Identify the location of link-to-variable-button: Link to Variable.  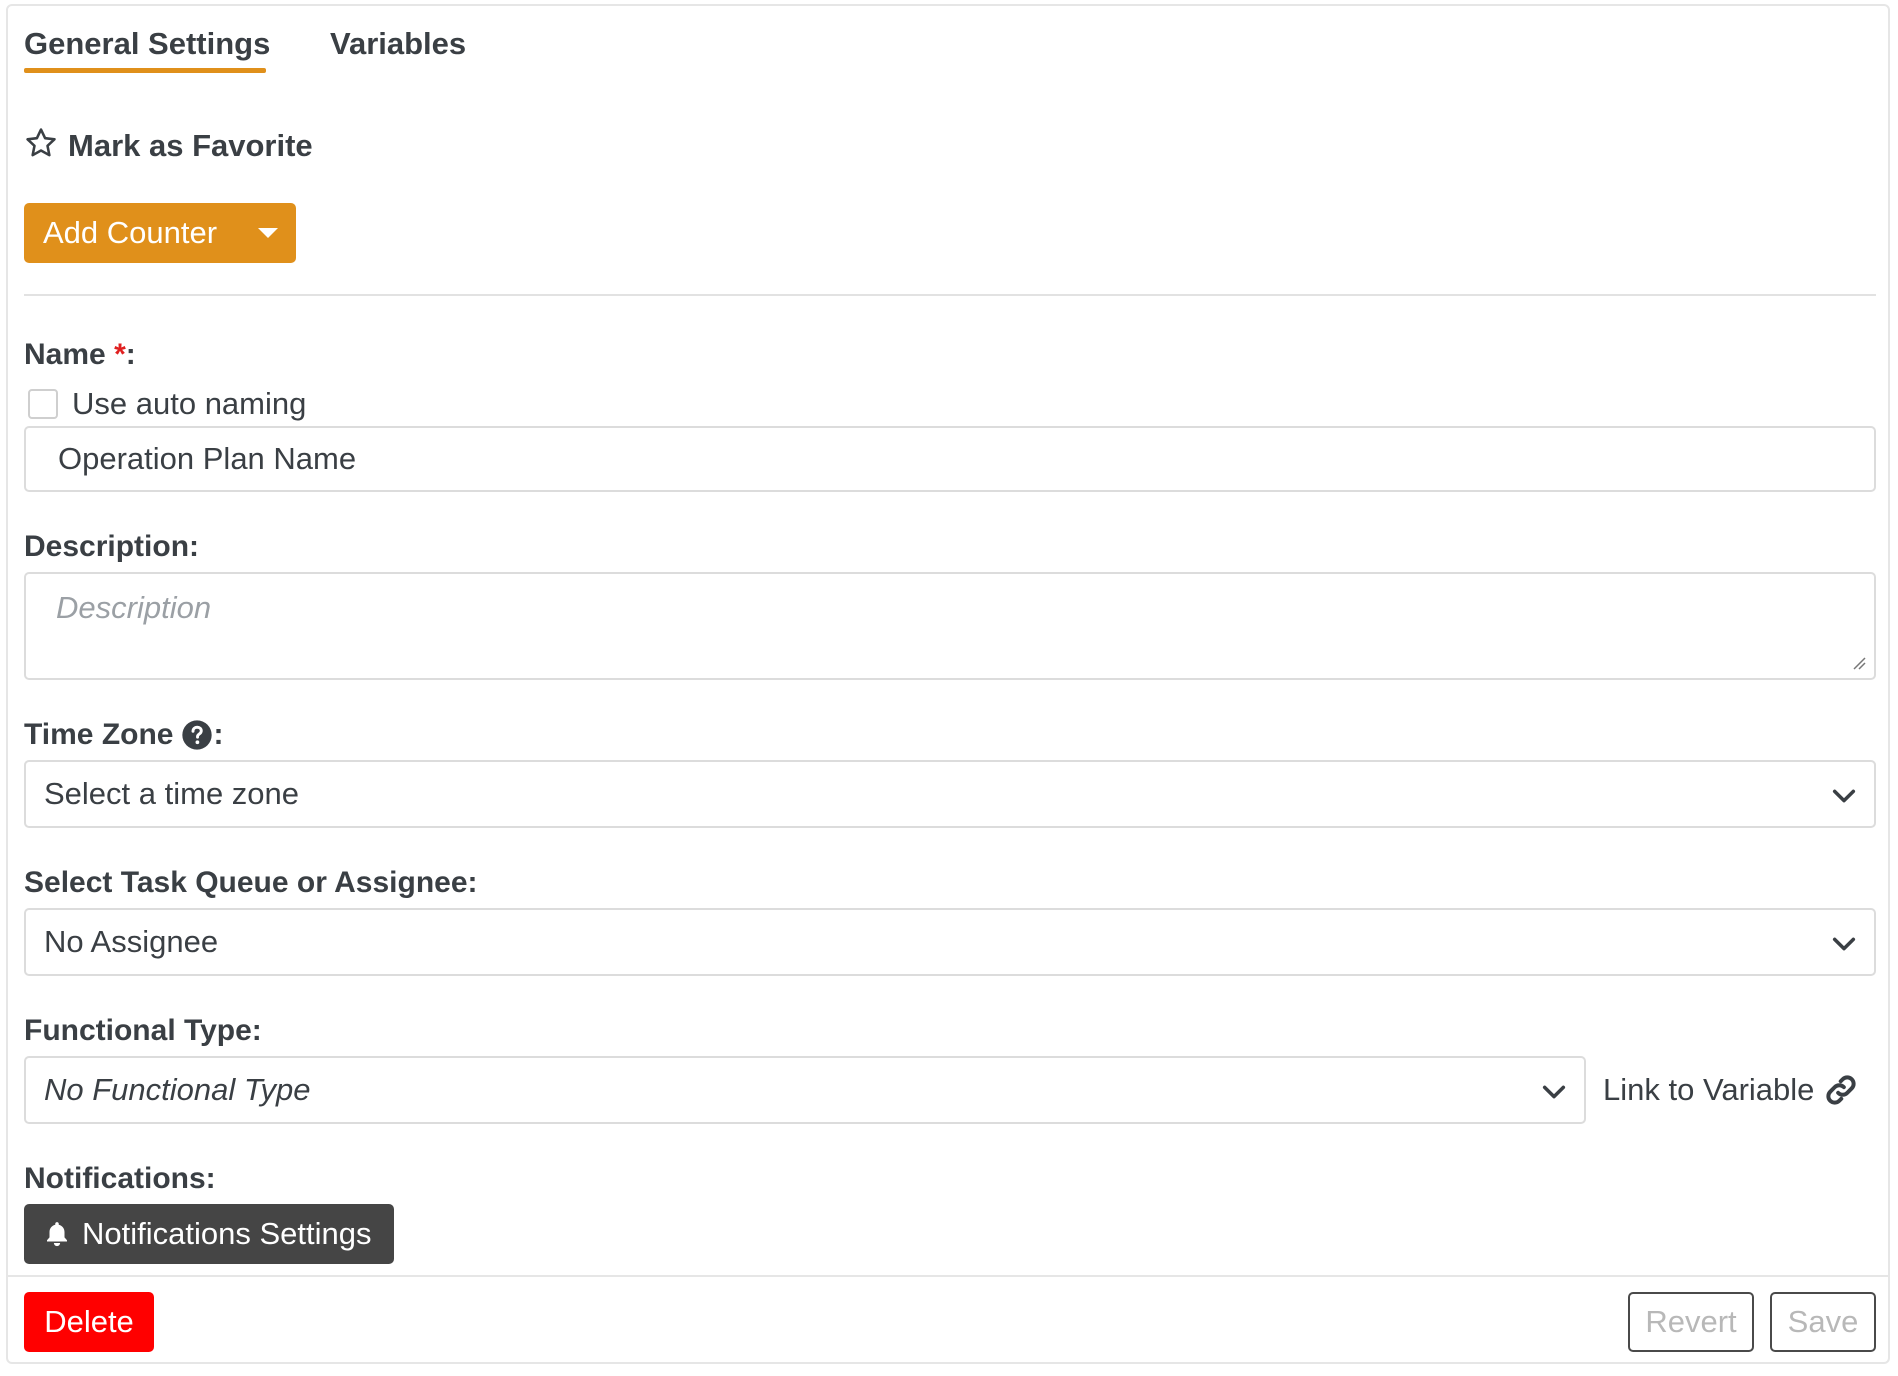
(1730, 1090).